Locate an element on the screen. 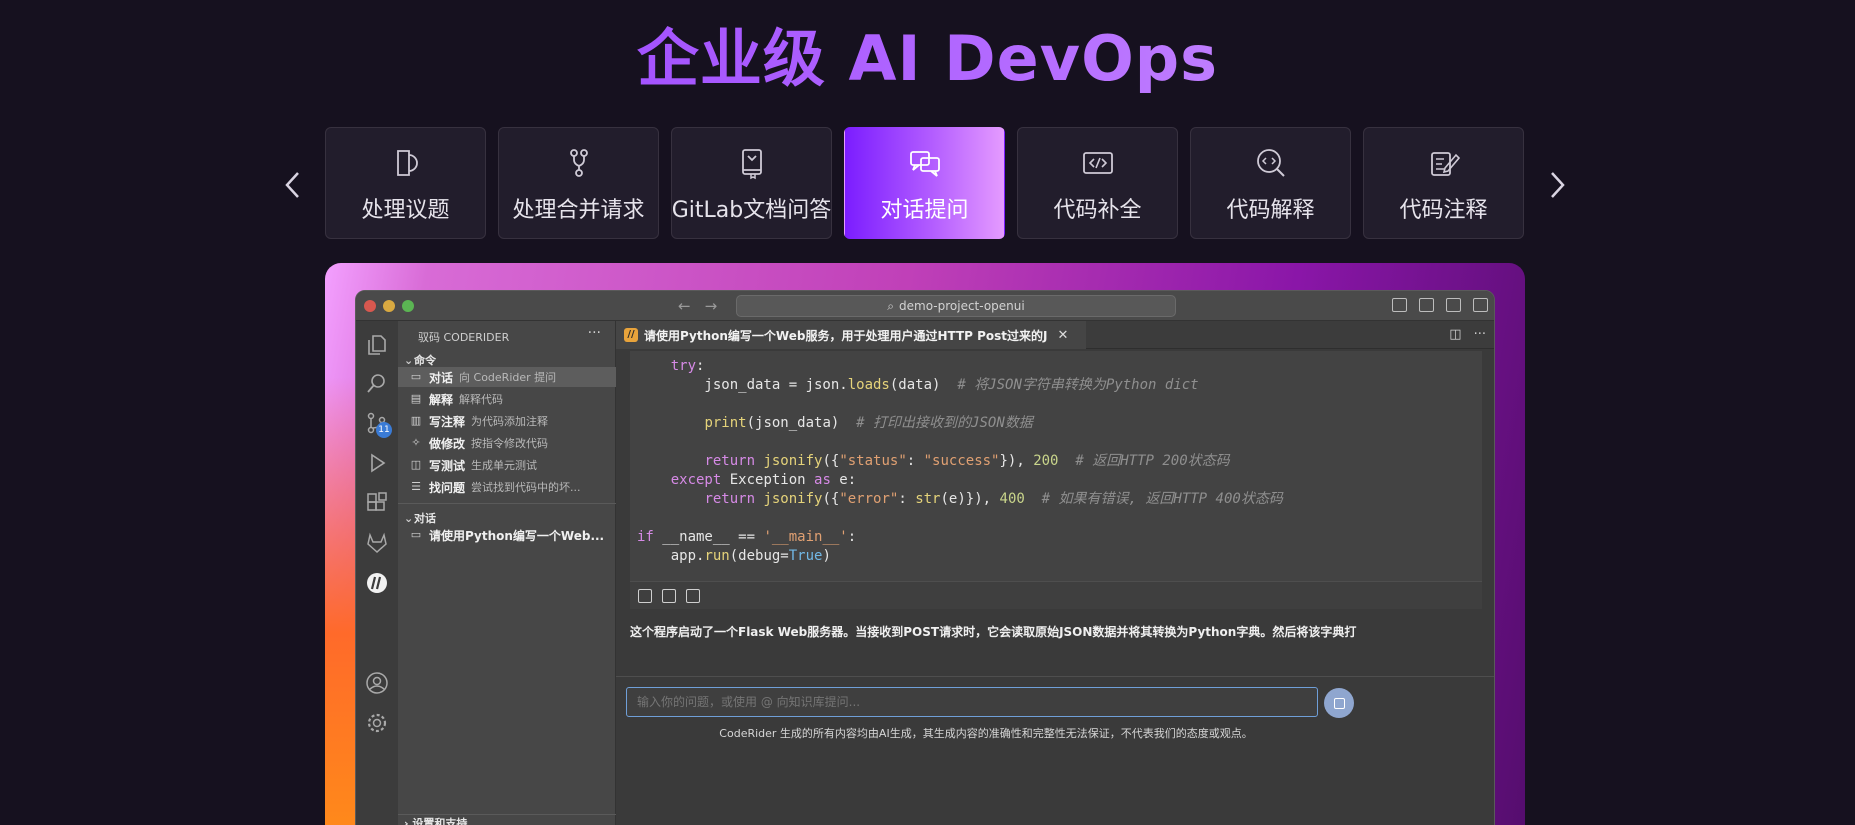 This screenshot has width=1855, height=825. title-bar: ← → ⌕ demo-project-openui is located at coordinates (925, 306).